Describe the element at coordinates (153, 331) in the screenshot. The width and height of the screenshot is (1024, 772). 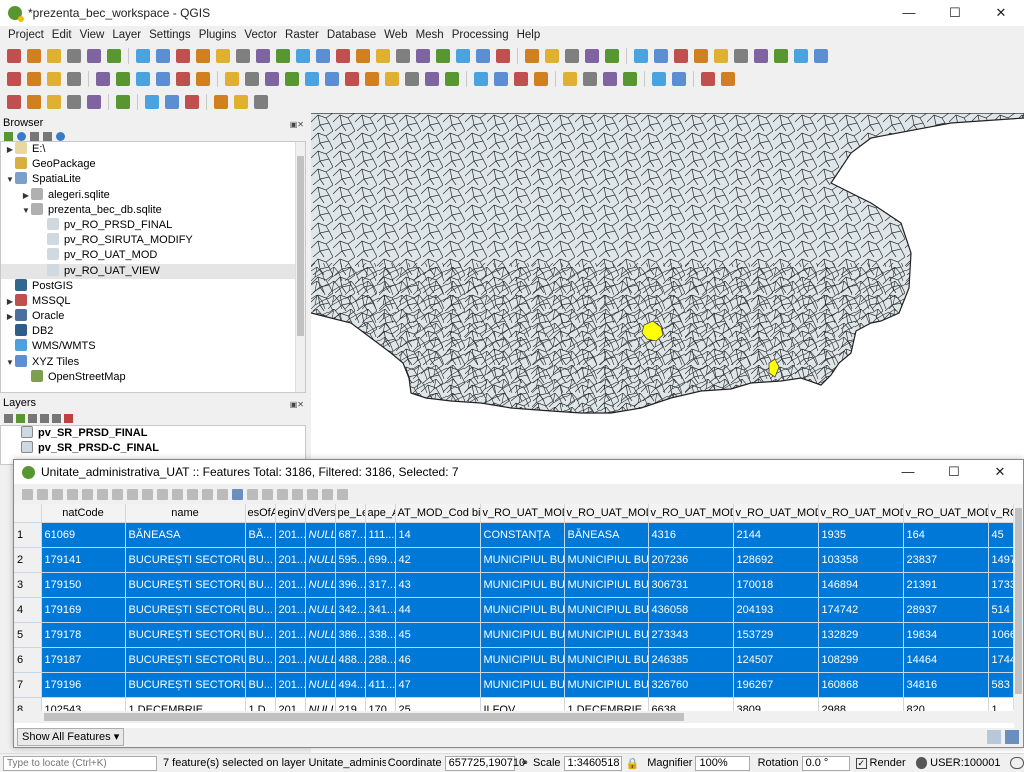
I see `browser-item: DB2` at that location.